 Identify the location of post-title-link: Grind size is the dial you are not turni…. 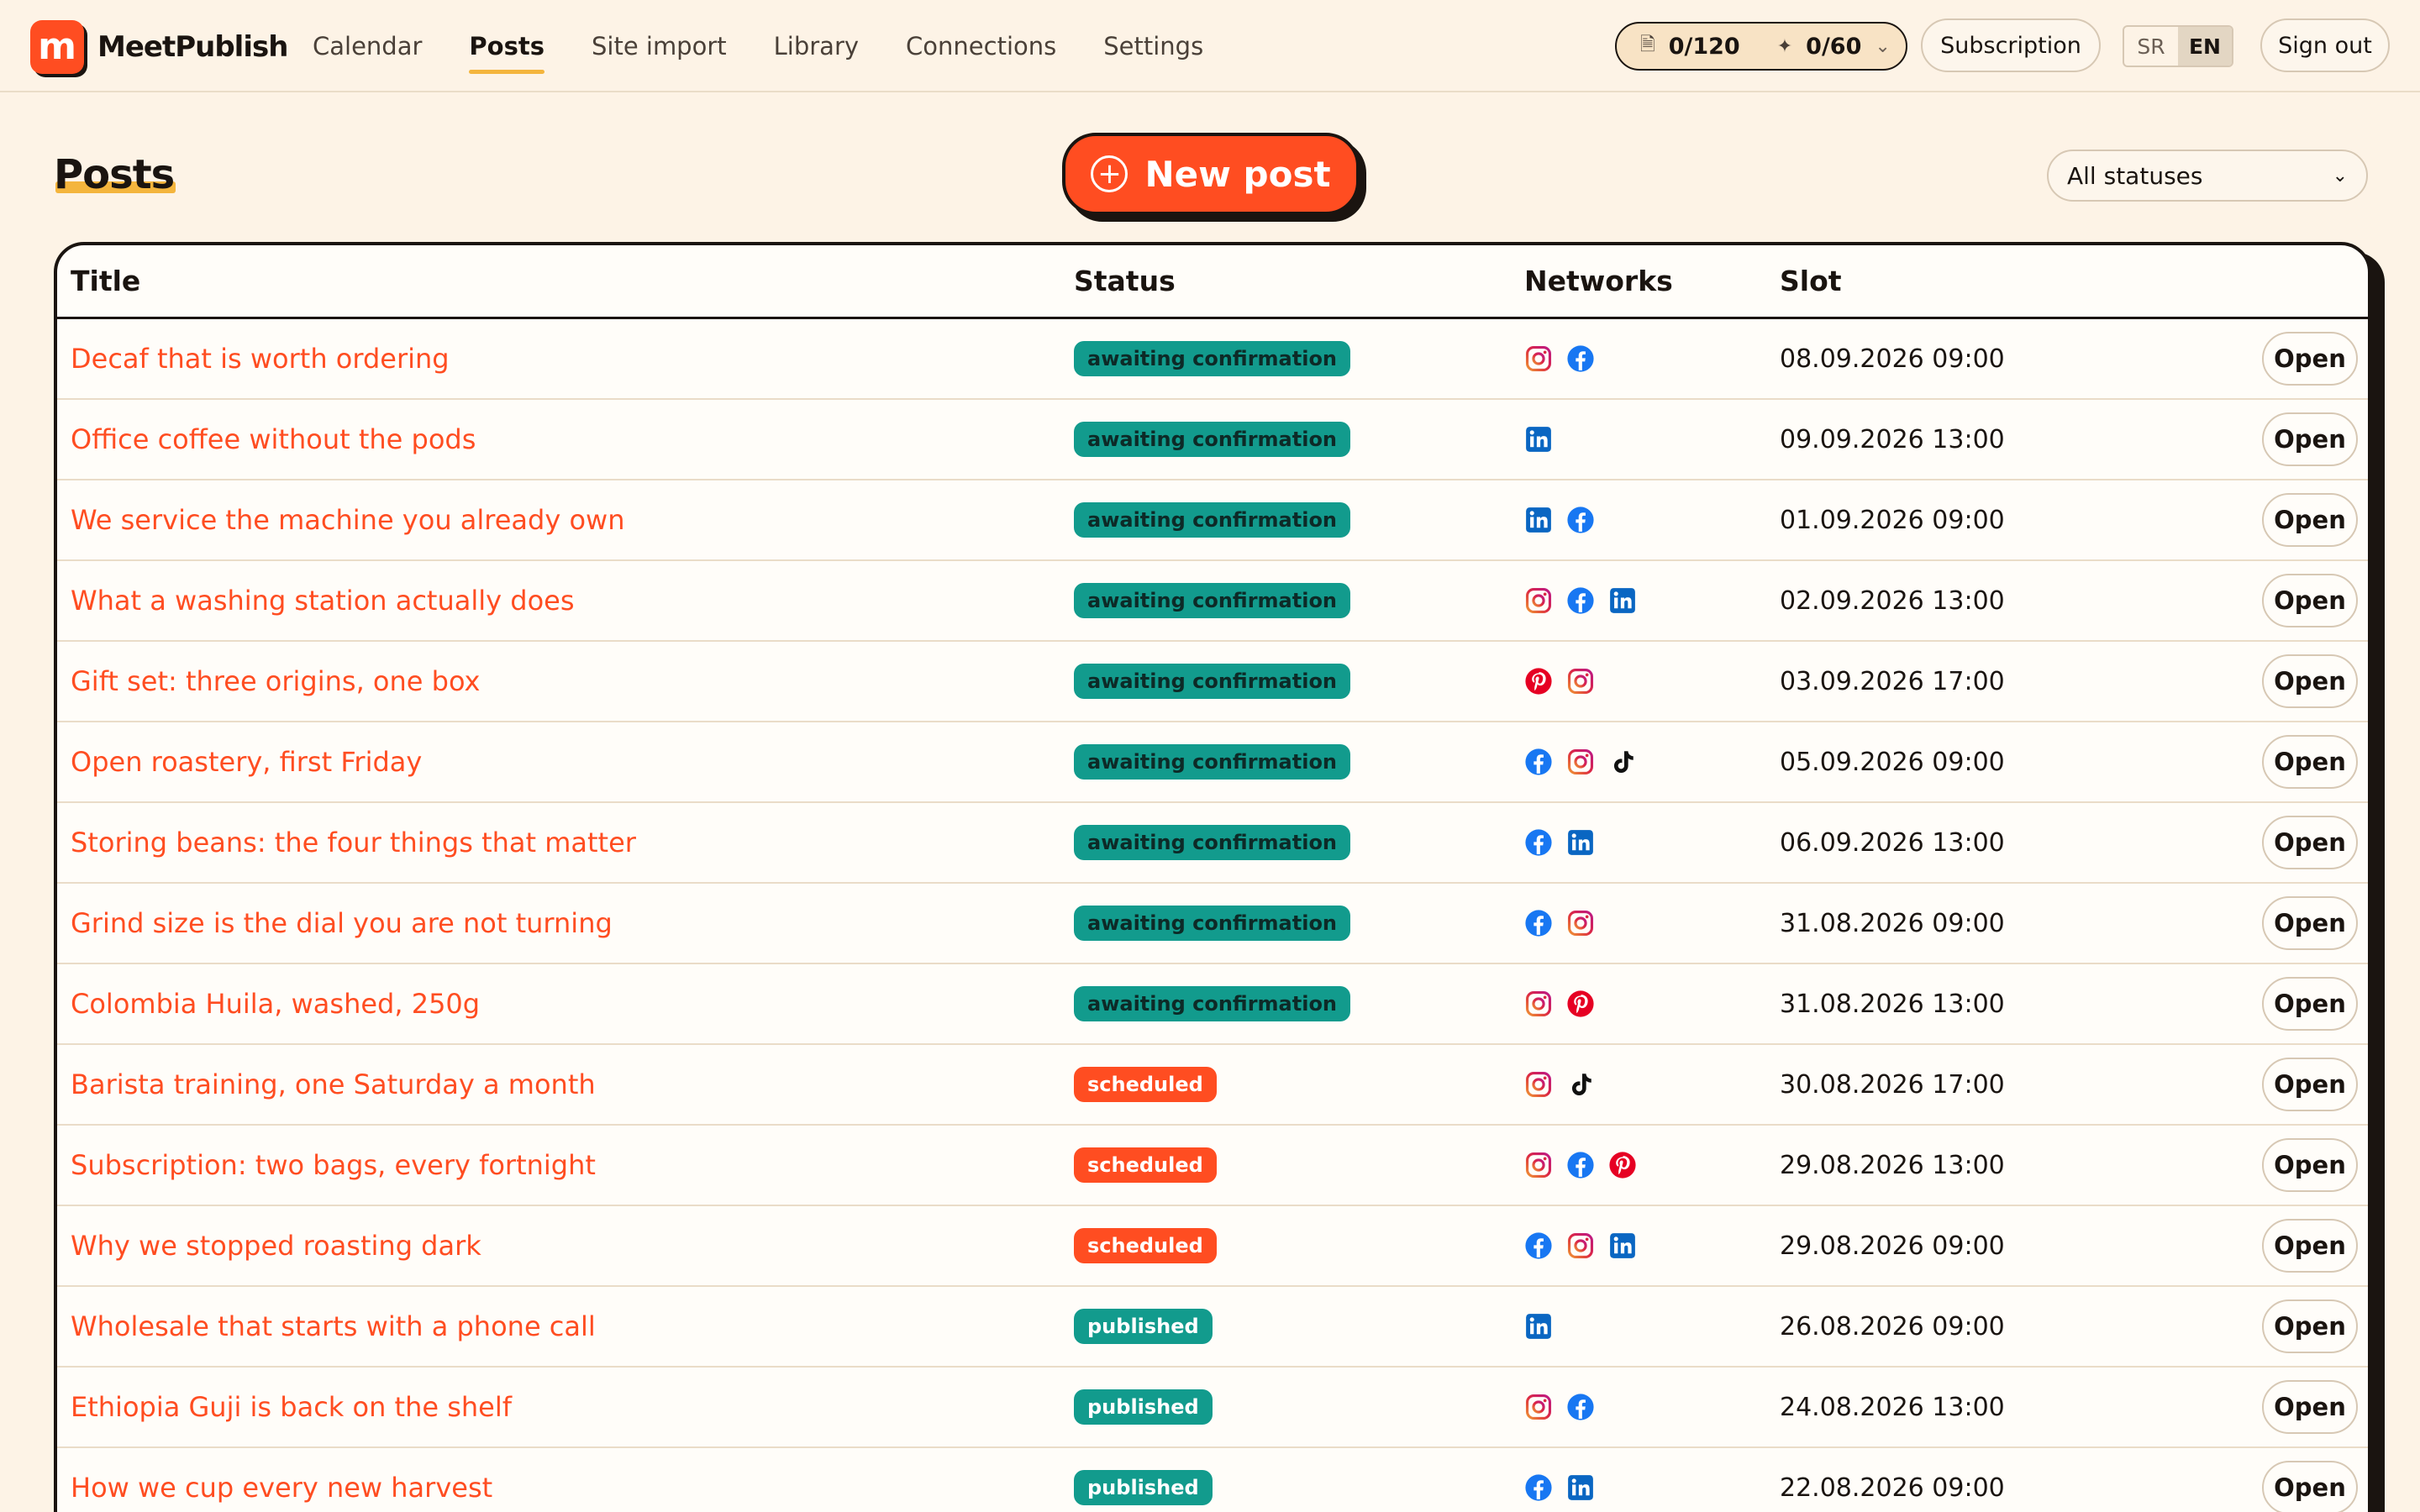
(342, 923).